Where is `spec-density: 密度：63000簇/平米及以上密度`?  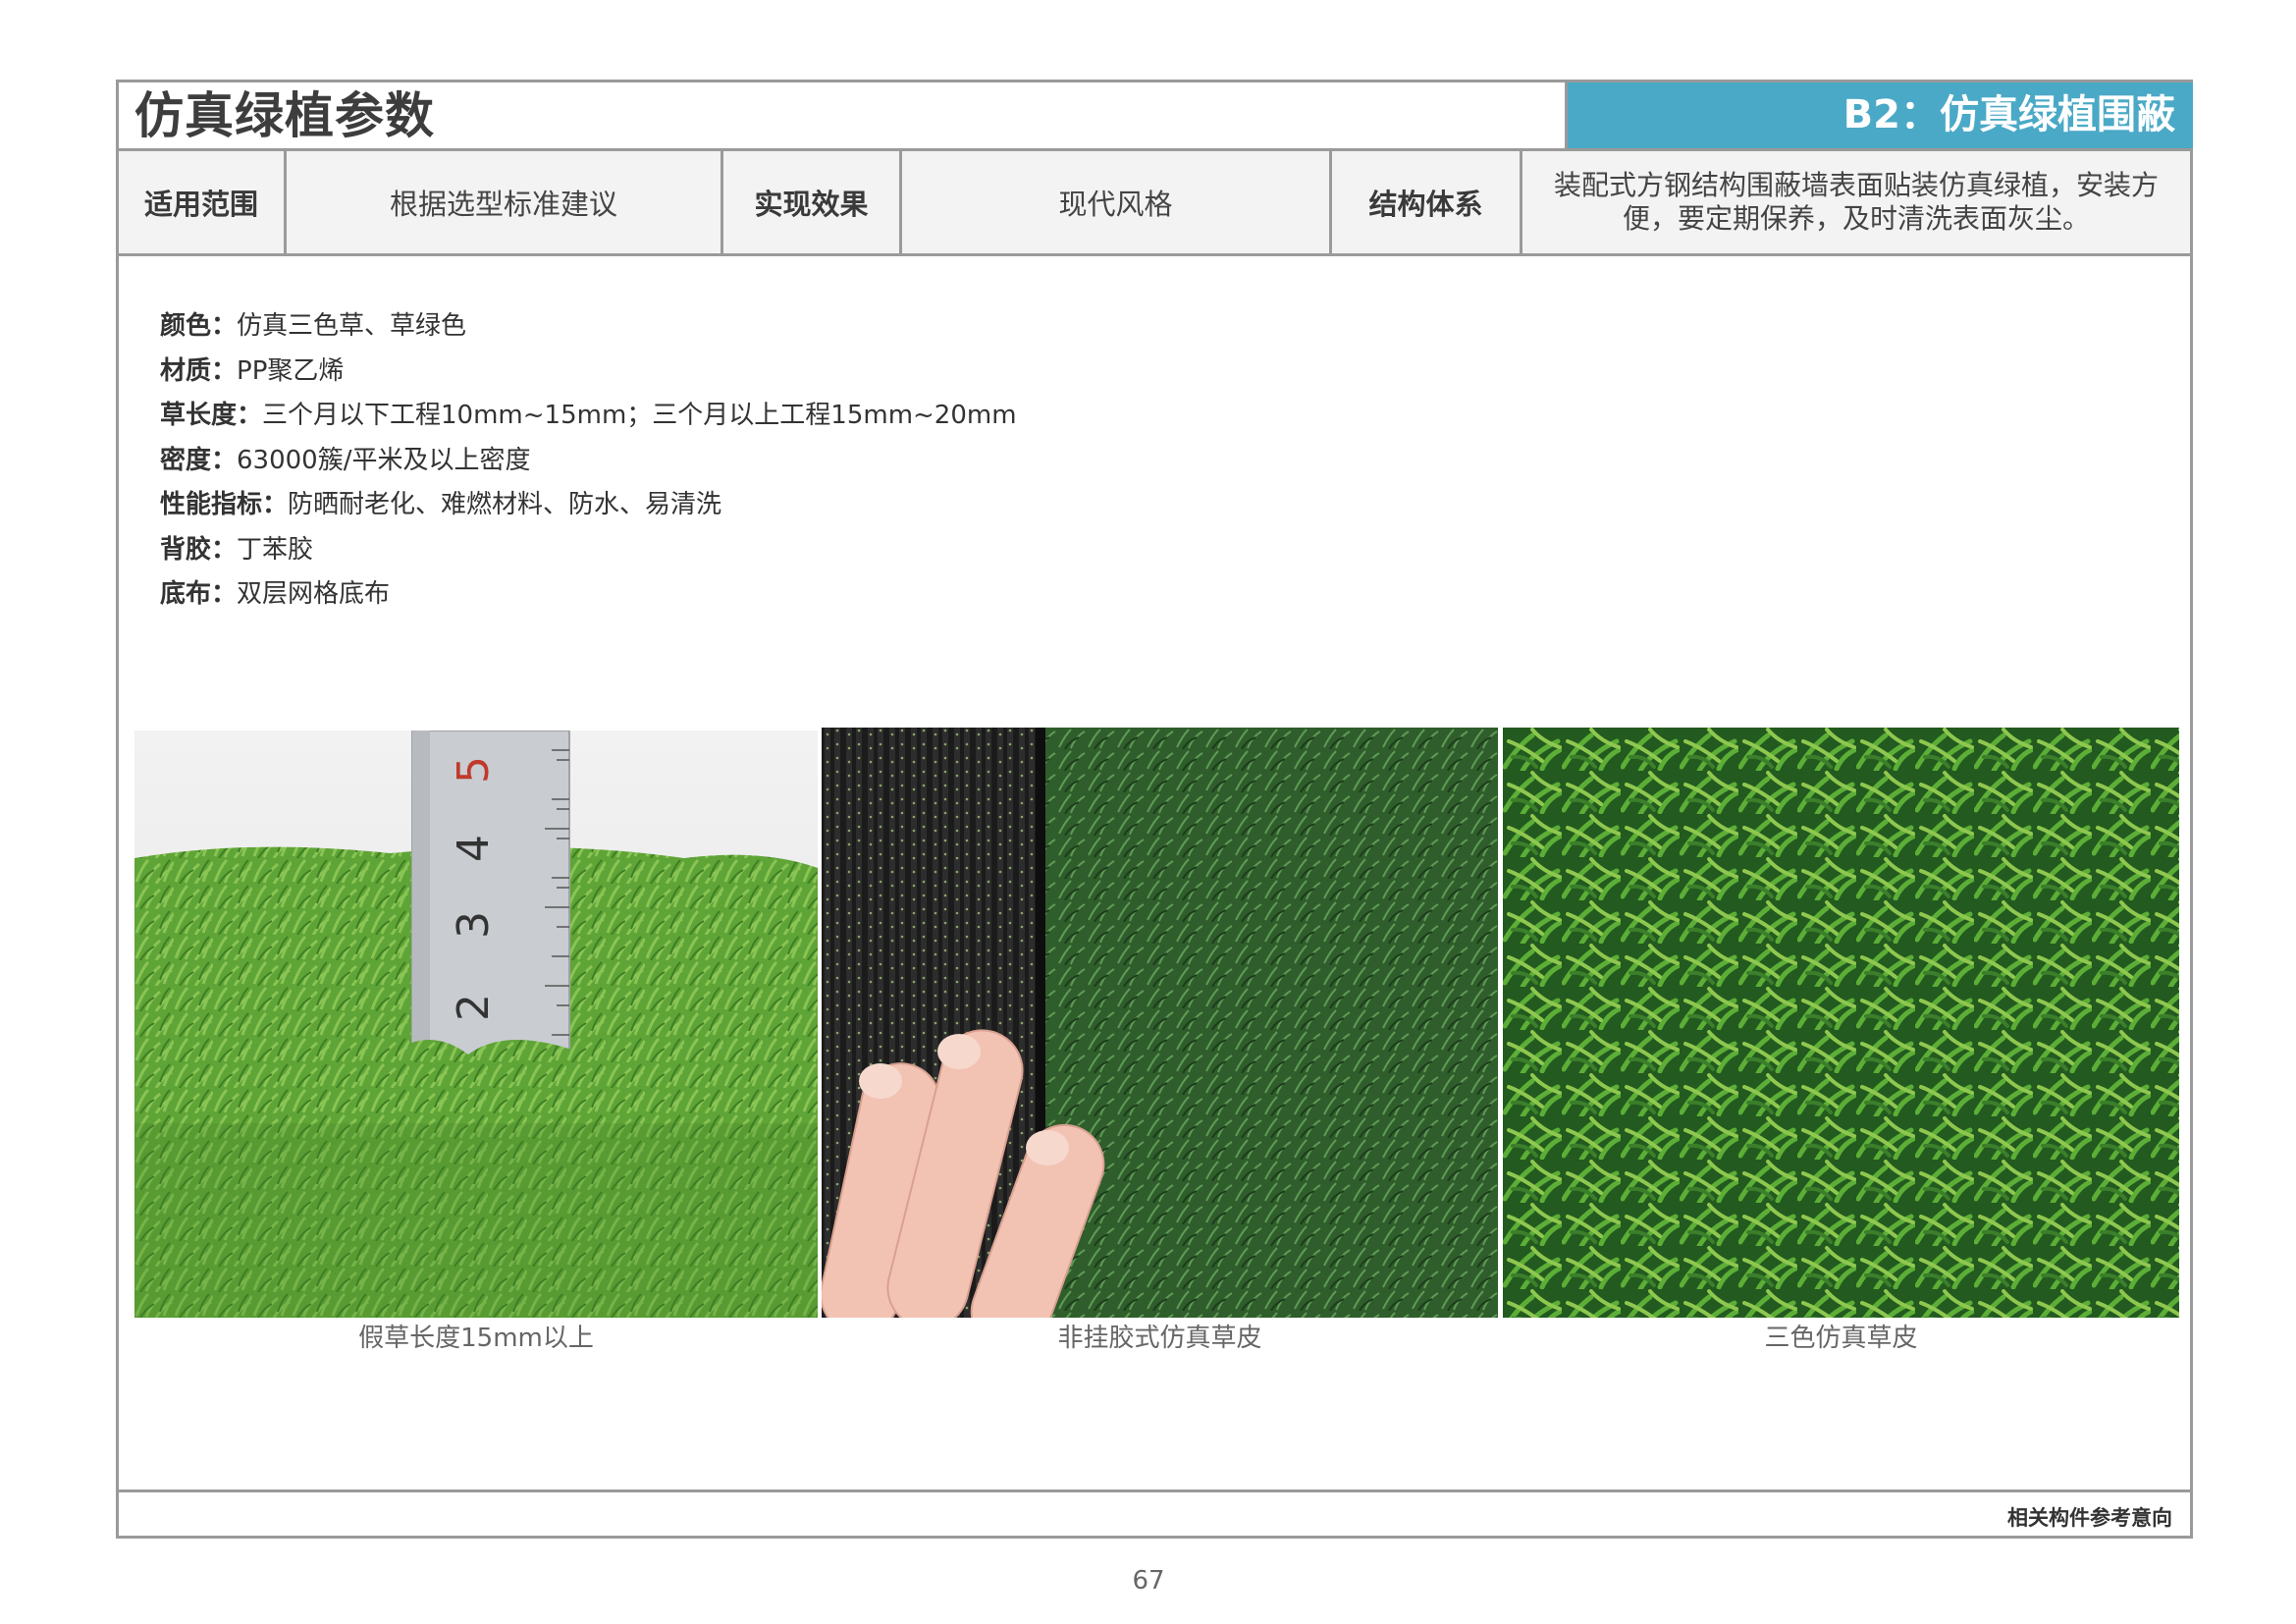 spec-density: 密度：63000簇/平米及以上密度 is located at coordinates (345, 460).